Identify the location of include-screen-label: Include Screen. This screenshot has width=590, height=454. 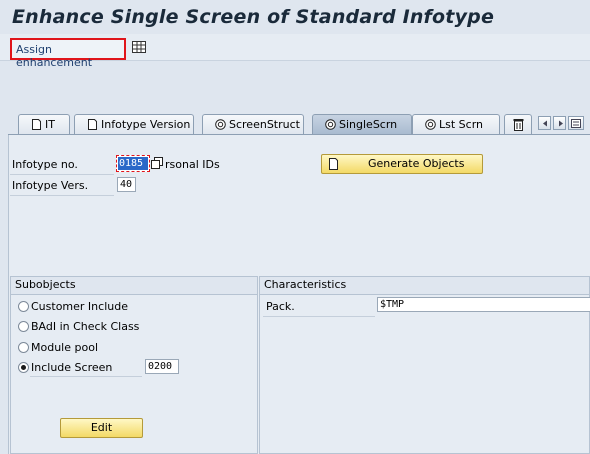
(72, 367).